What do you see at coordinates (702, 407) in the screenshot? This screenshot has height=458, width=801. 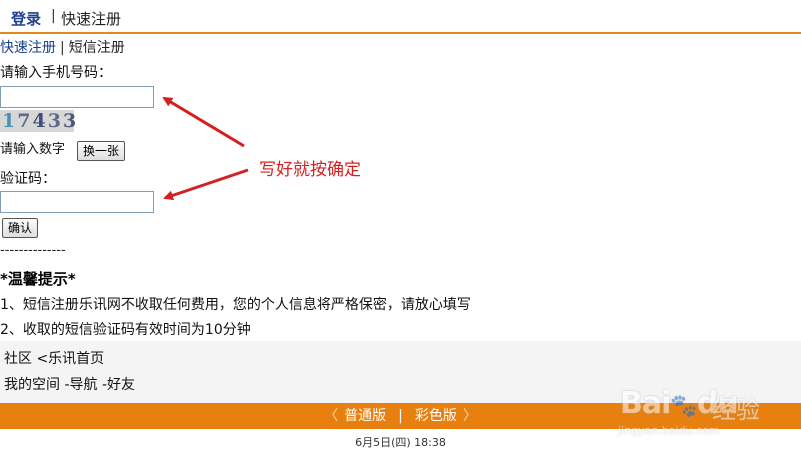 I see `baidu-jingyan-watermark: Bai🐾du 经验 jingyan.baidu.com` at bounding box center [702, 407].